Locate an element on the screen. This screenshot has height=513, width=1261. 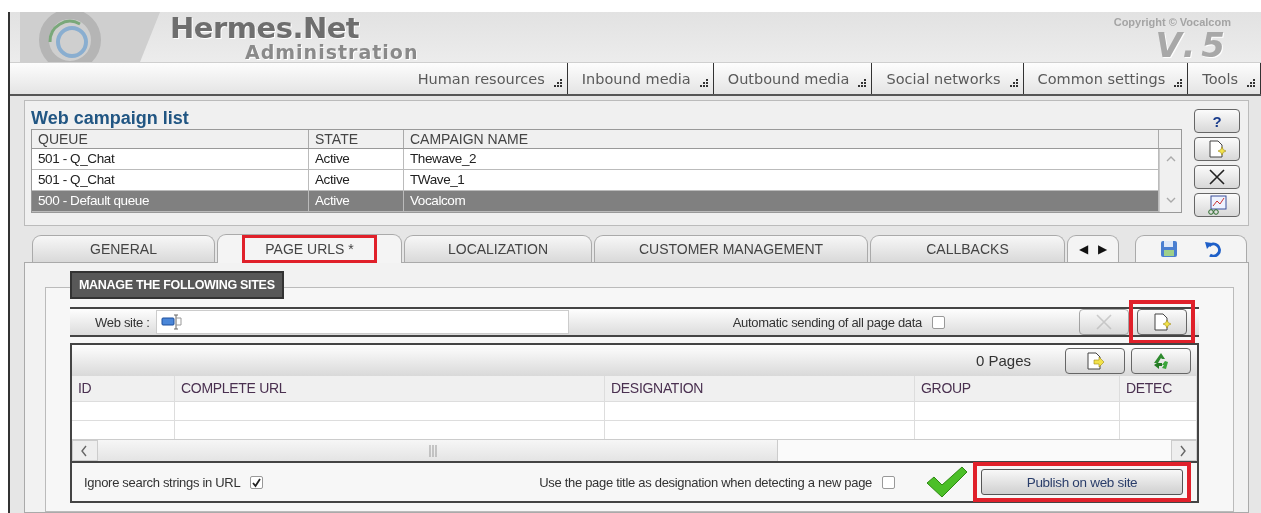
menu-item: Inbound media is located at coordinates (636, 78).